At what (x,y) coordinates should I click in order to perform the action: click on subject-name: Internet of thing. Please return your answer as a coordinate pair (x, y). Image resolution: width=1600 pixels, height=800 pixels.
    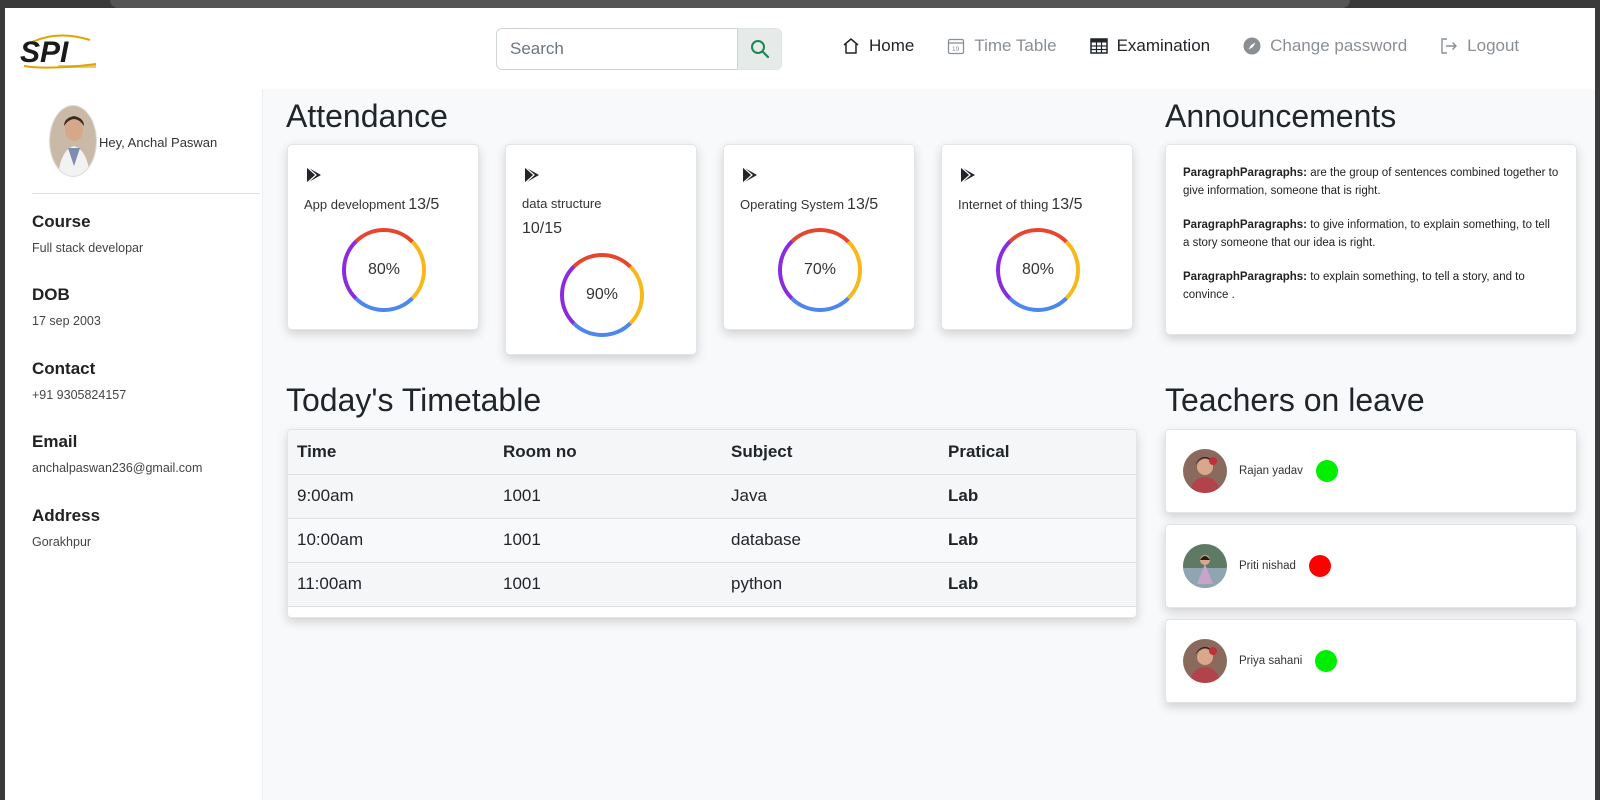
    Looking at the image, I should click on (1003, 204).